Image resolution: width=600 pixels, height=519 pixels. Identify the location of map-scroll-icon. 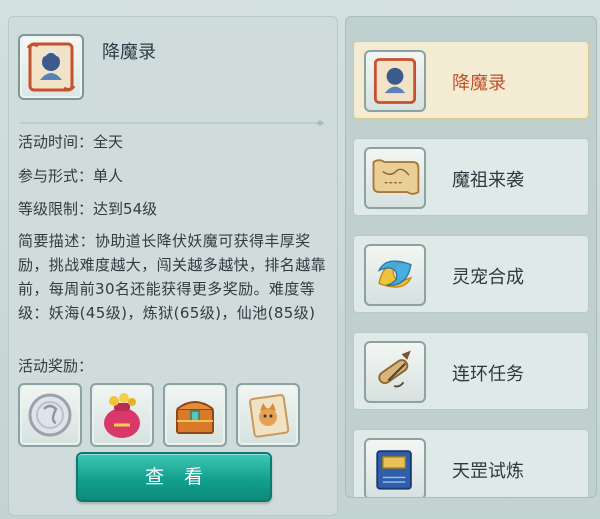
(396, 177).